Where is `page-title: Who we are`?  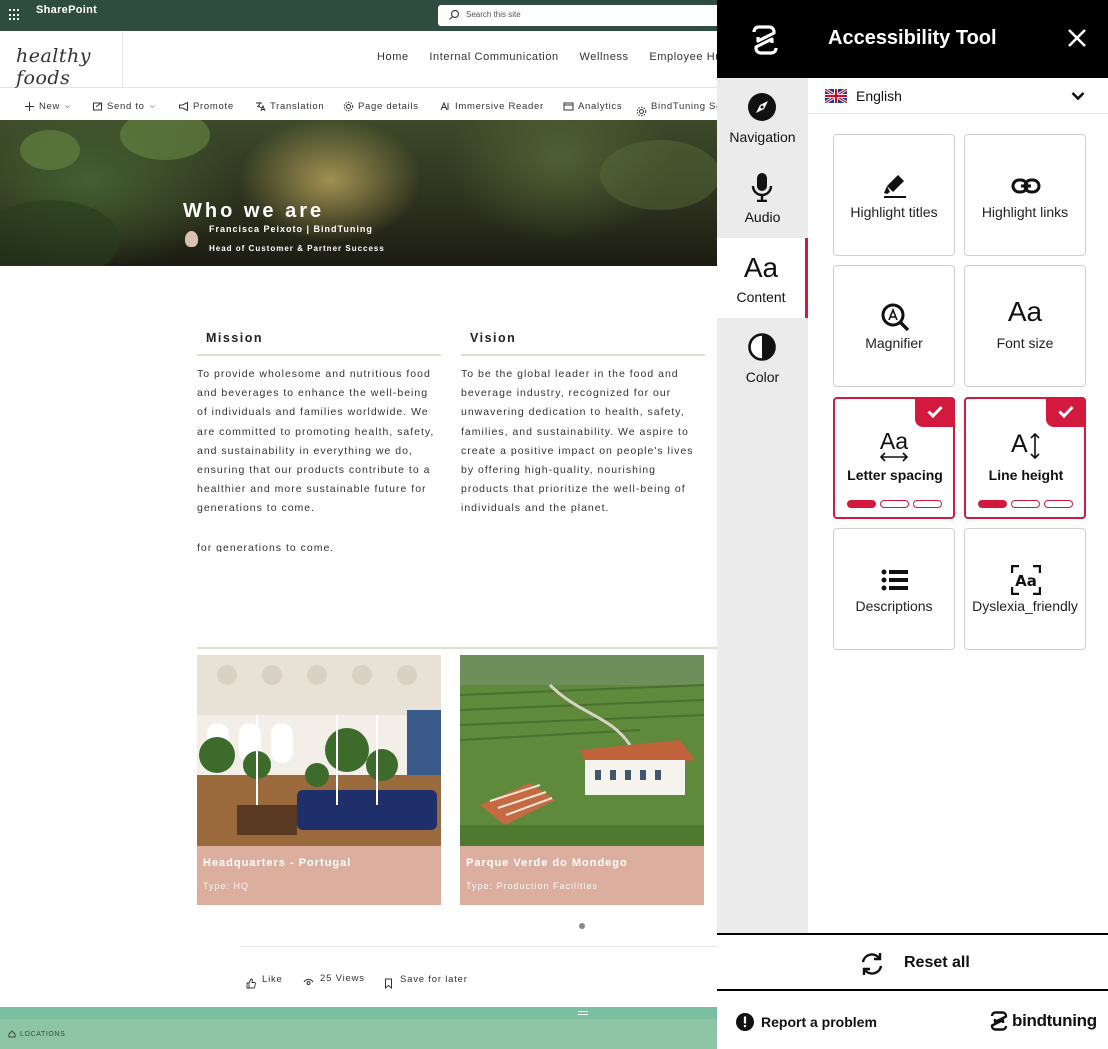
page-title: Who we are is located at coordinates (254, 211).